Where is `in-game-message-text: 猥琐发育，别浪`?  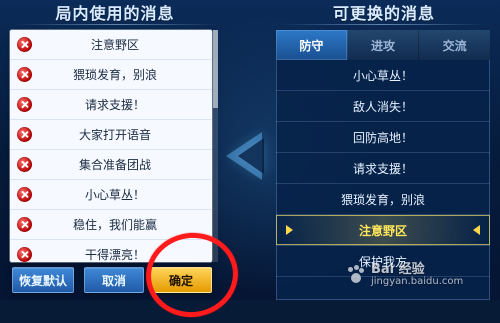 in-game-message-text: 猥琐发育，别浪 is located at coordinates (114, 75).